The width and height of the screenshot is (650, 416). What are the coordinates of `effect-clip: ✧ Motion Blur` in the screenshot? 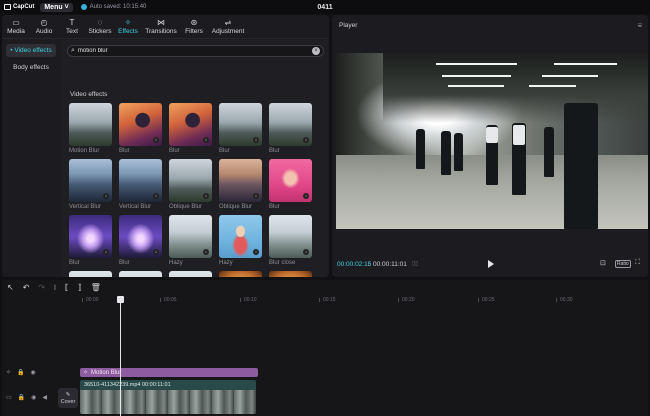 It's located at (169, 372).